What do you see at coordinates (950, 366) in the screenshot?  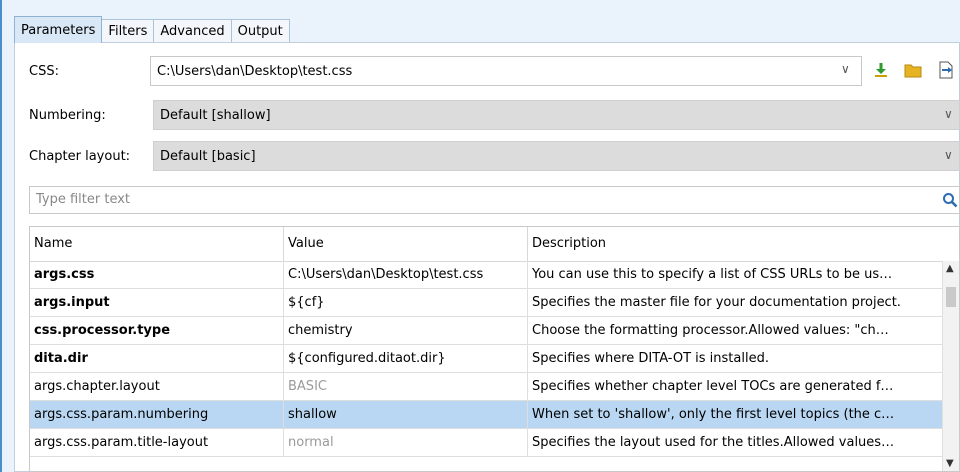 I see `vertical-scrollbar: ▲ ▼` at bounding box center [950, 366].